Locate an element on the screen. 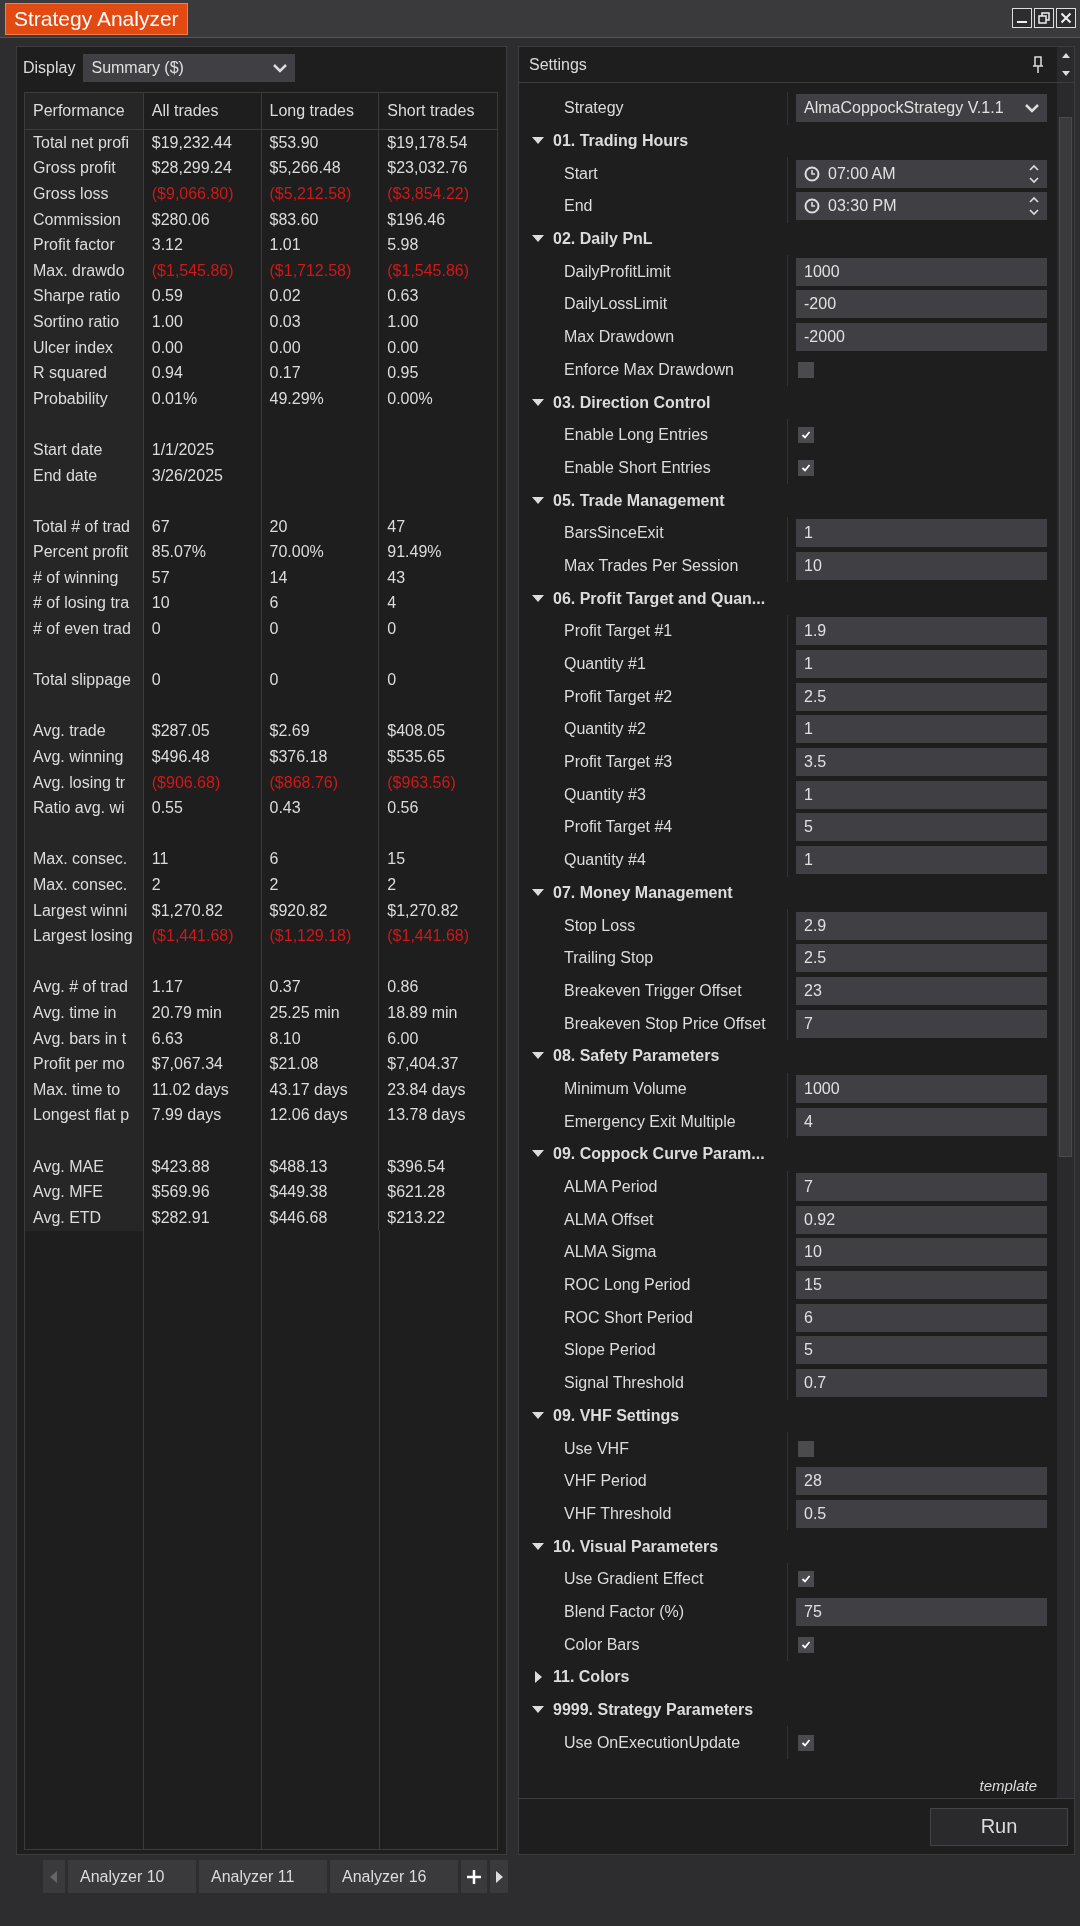 The height and width of the screenshot is (1926, 1080). scroll-down-icon is located at coordinates (1065, 73).